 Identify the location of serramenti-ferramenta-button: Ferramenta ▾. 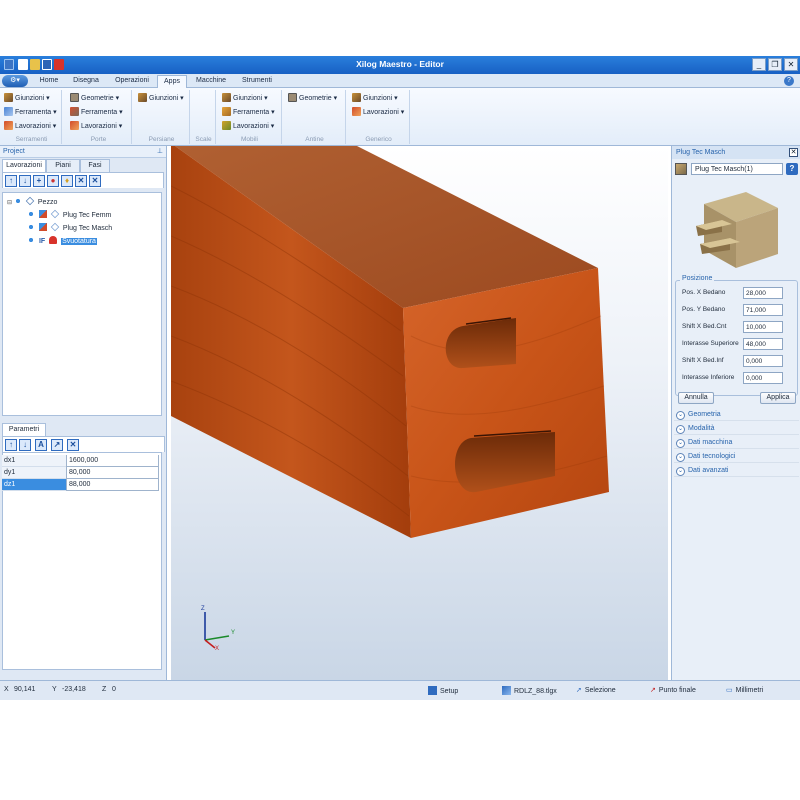
(30, 113).